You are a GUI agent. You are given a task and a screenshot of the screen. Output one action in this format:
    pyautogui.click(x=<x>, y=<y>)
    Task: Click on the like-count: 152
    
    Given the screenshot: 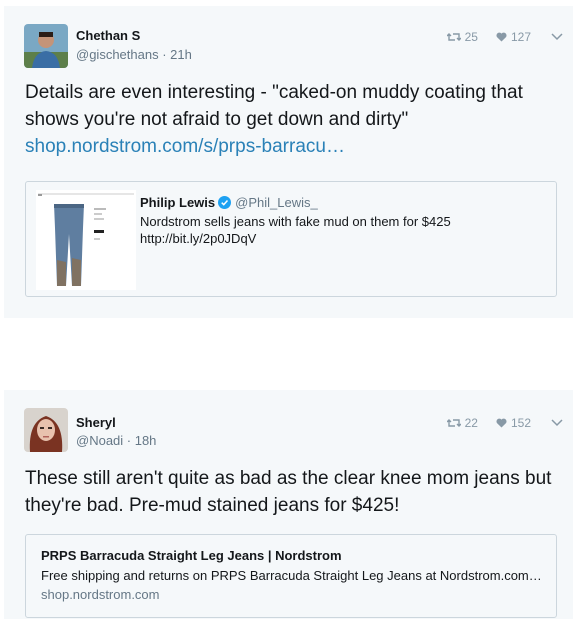 What is the action you would take?
    pyautogui.click(x=520, y=423)
    